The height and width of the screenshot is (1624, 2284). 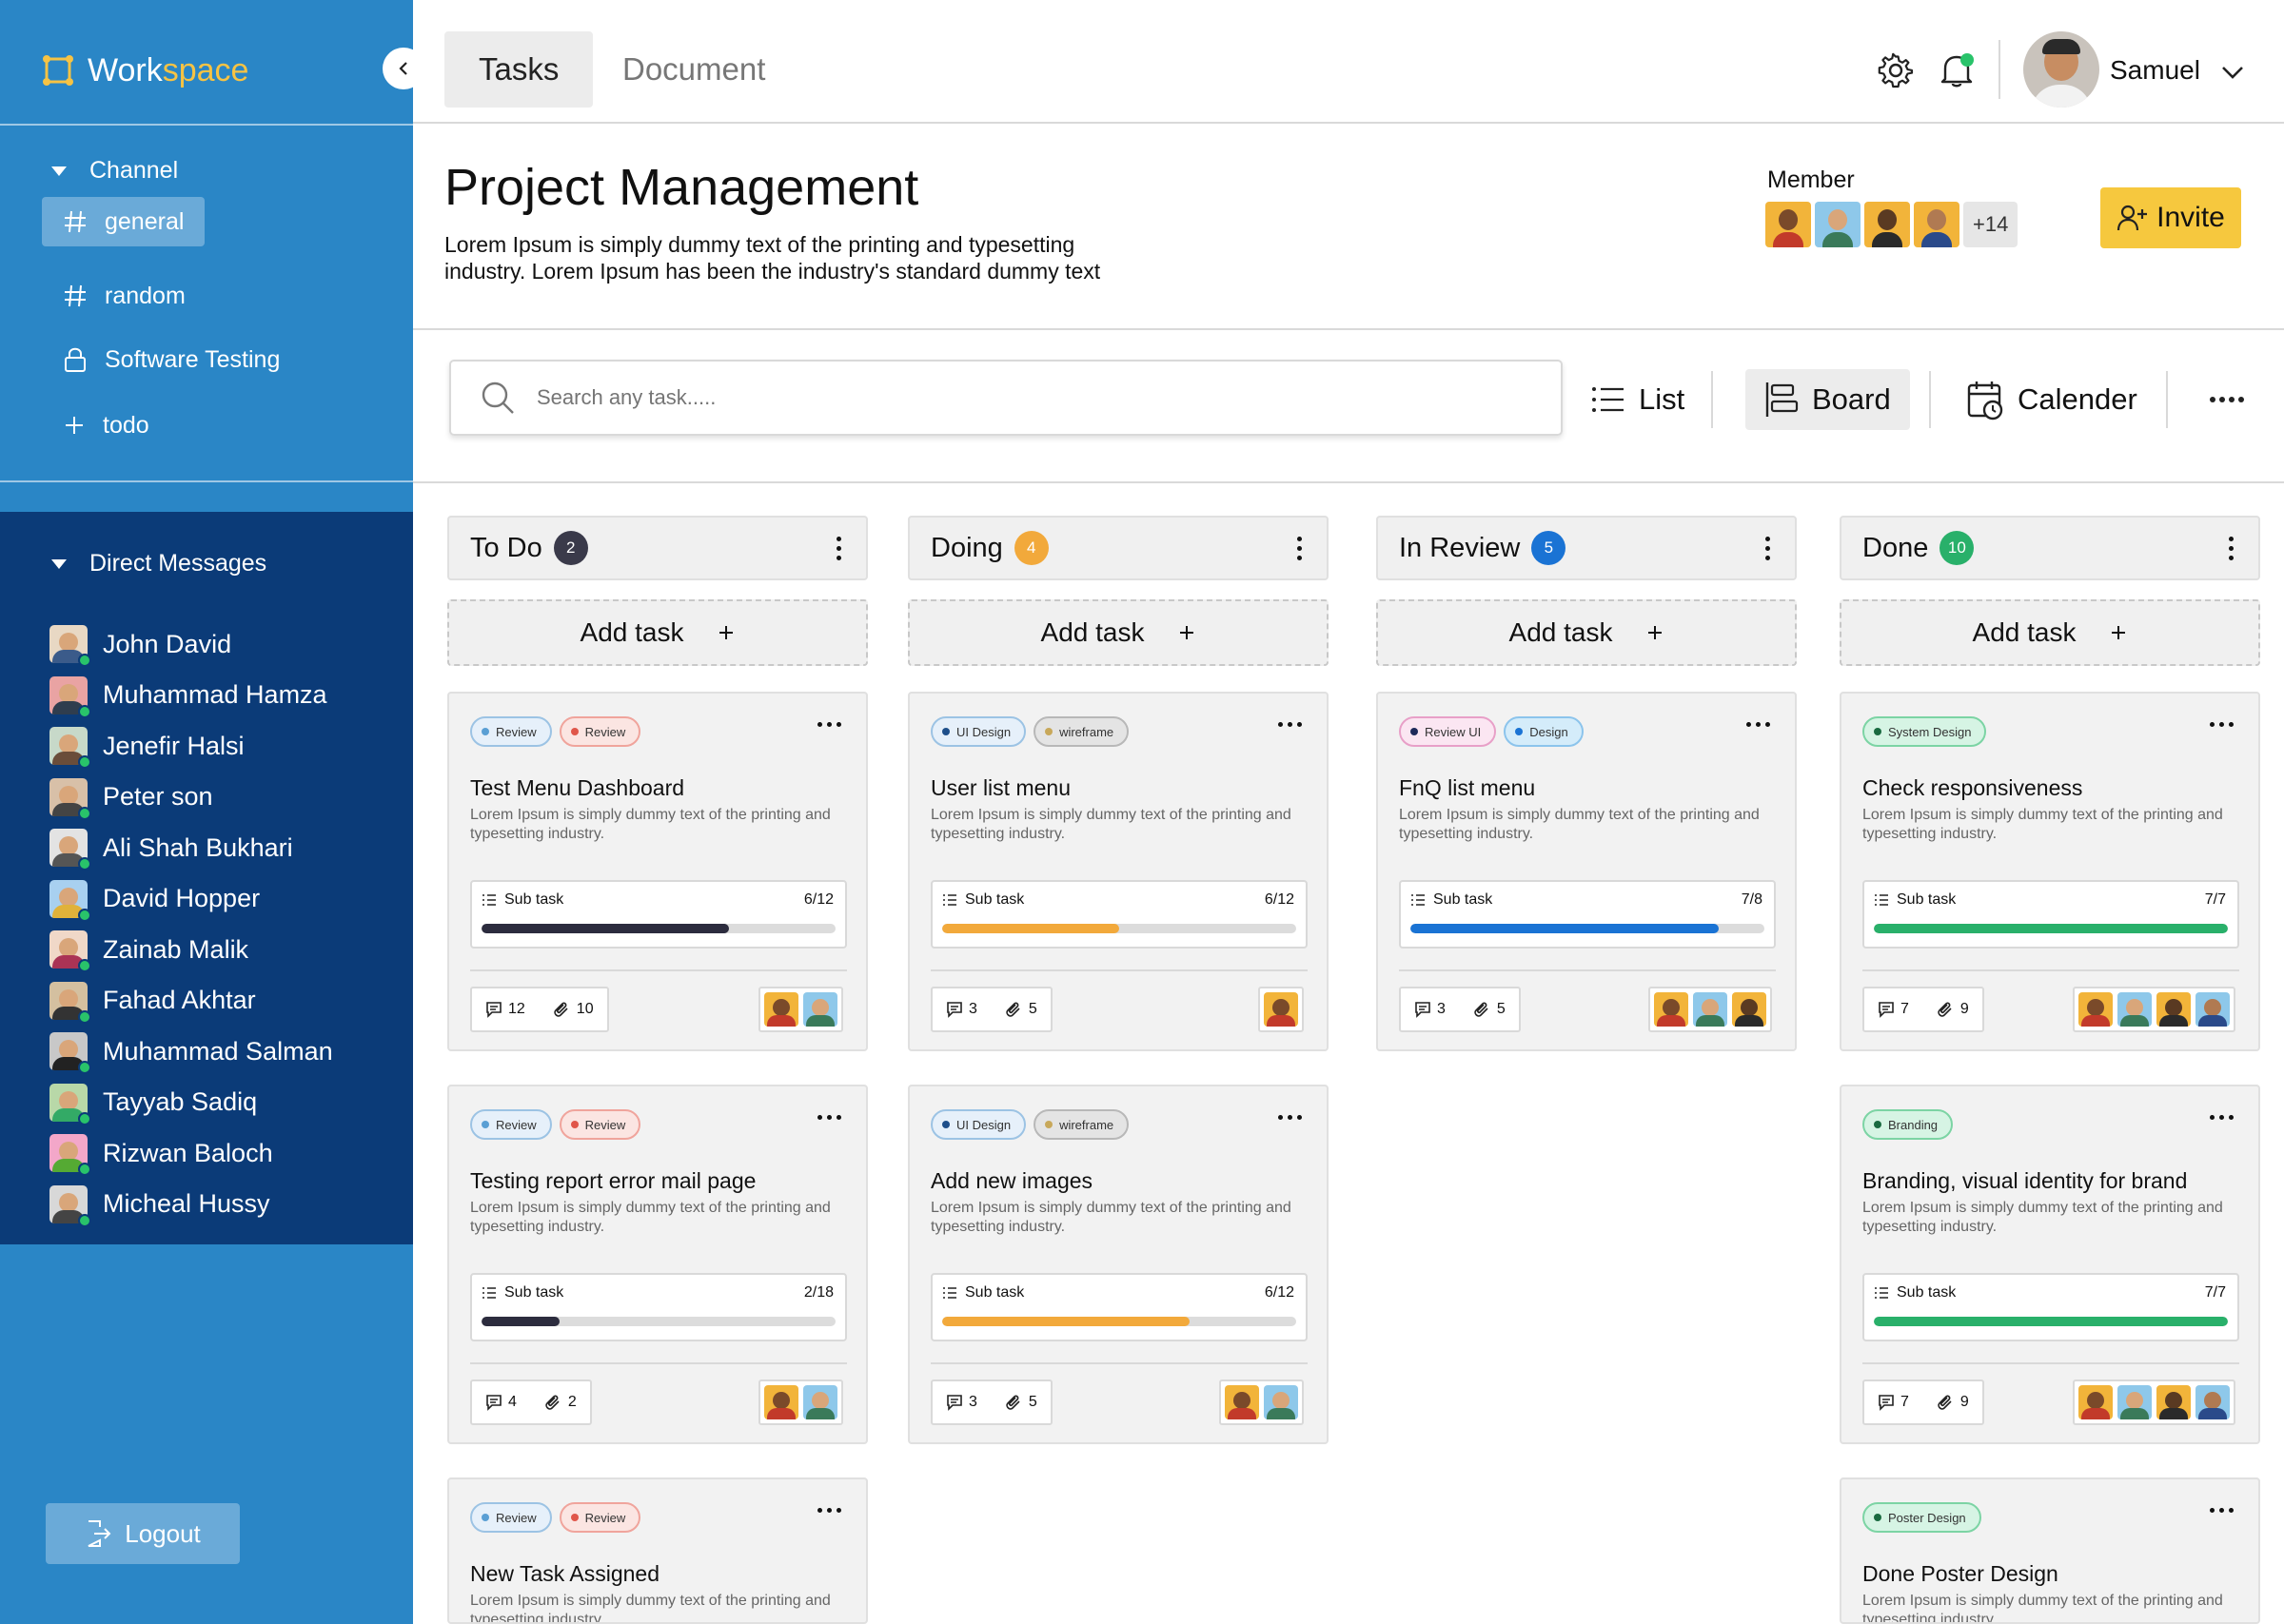 What do you see at coordinates (1827, 399) in the screenshot?
I see `view-board-button: Board` at bounding box center [1827, 399].